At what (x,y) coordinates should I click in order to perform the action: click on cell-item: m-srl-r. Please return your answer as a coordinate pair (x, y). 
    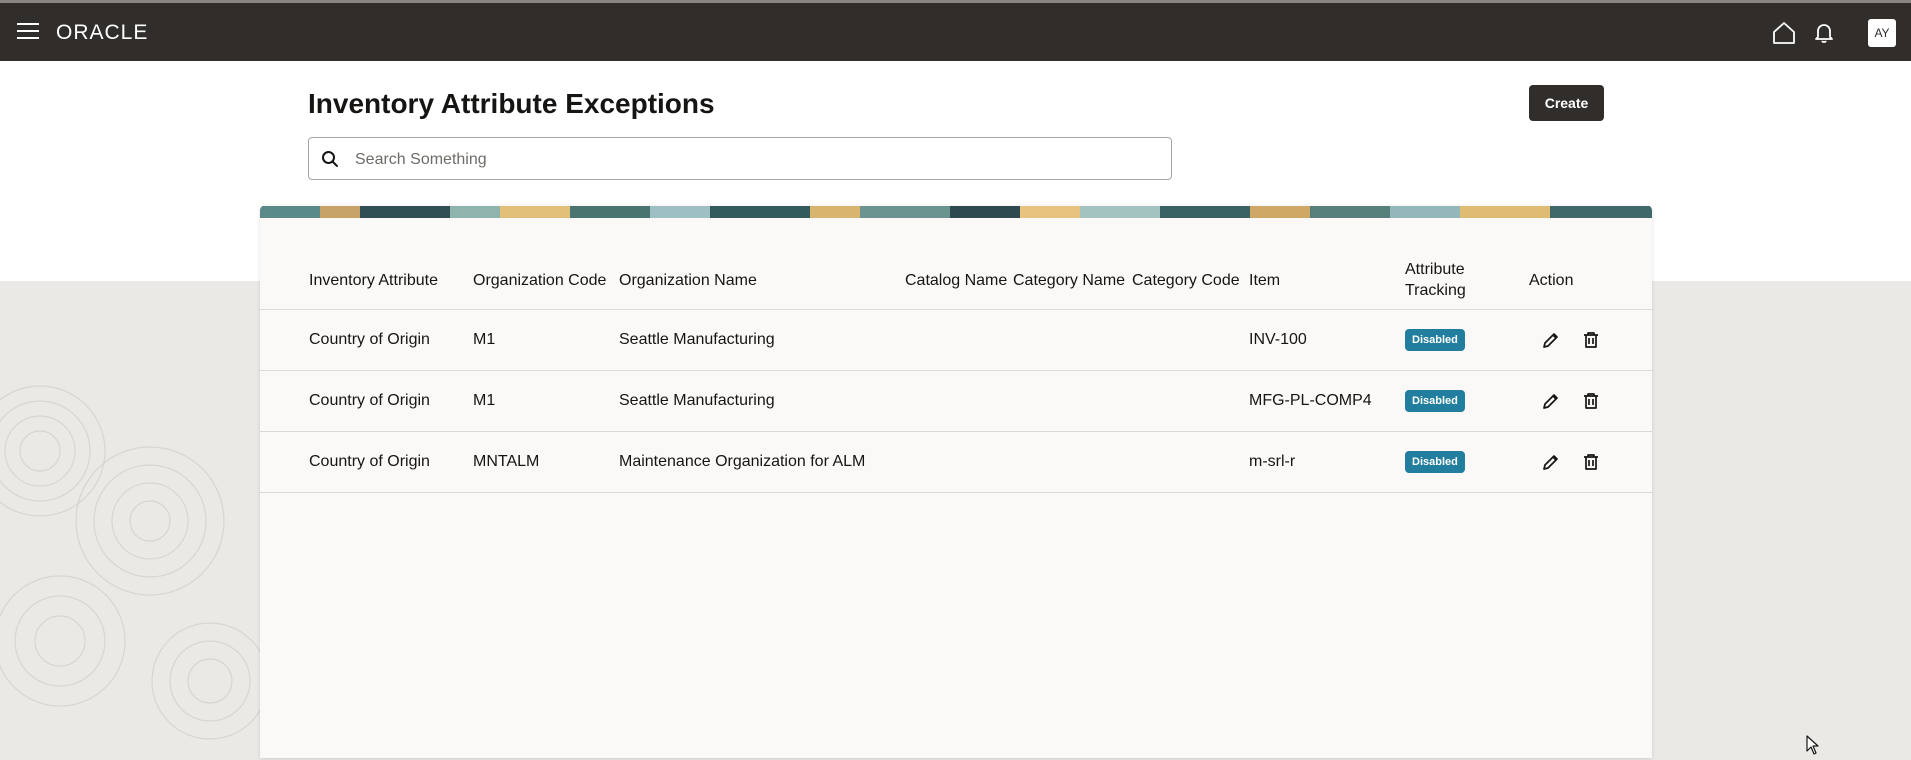
    Looking at the image, I should click on (1327, 462).